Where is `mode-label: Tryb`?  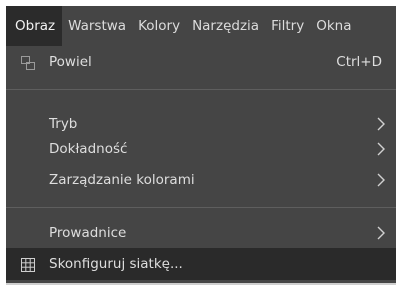
mode-label: Tryb is located at coordinates (63, 124).